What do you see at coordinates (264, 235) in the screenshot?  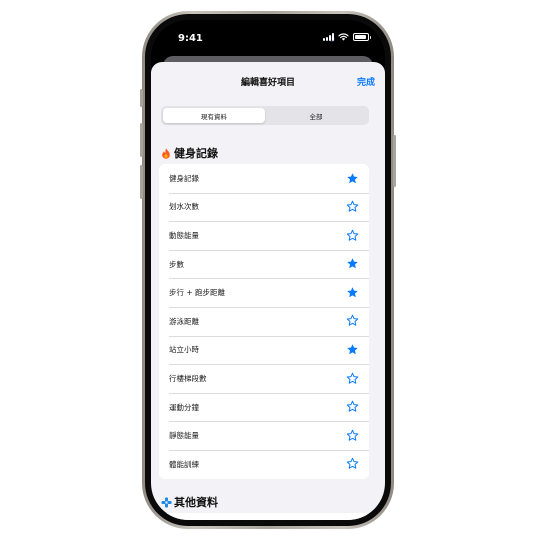 I see `list-item: 動態能量` at bounding box center [264, 235].